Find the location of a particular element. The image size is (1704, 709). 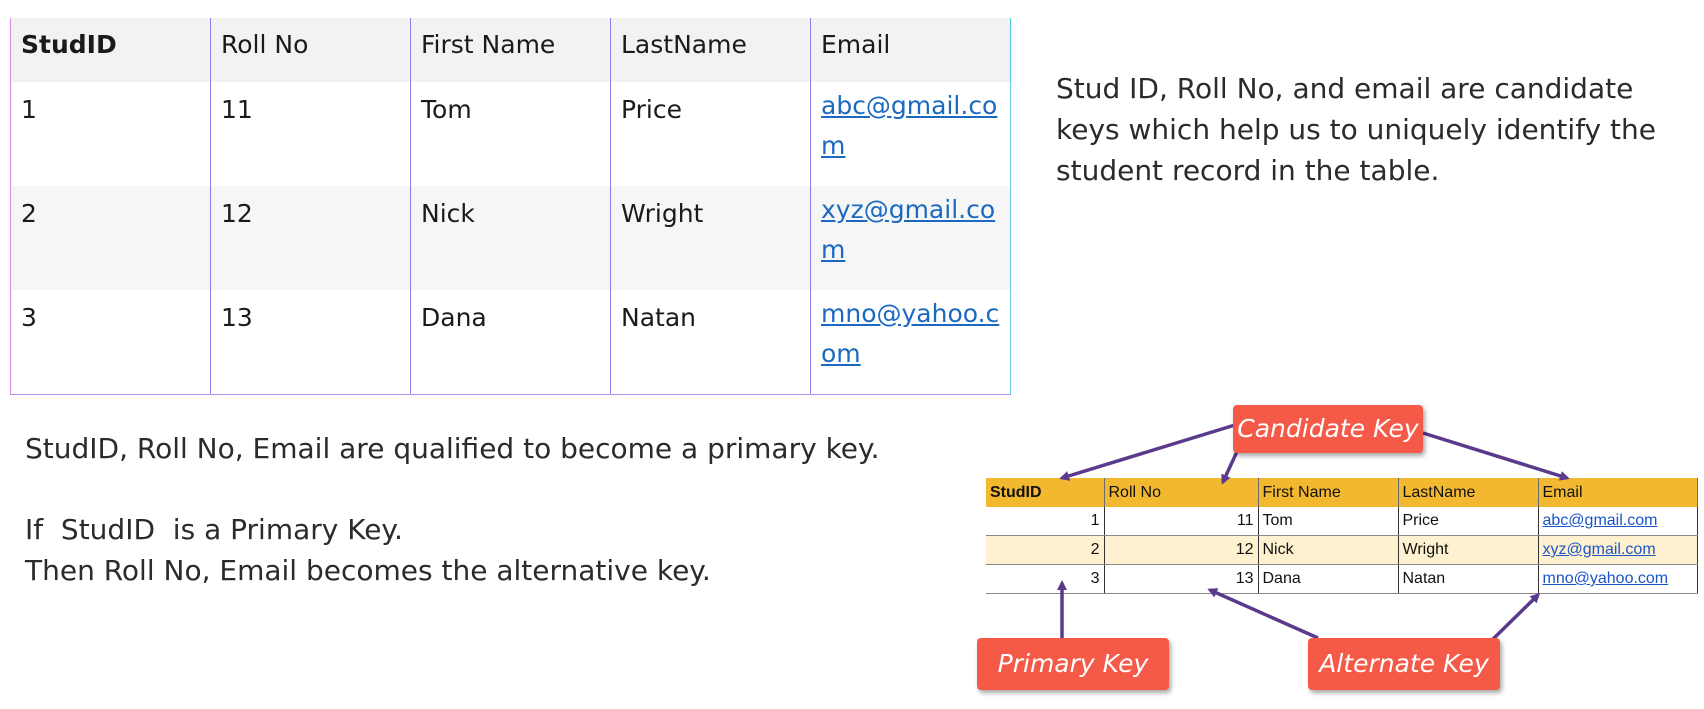

diagram-header-row: StudID Roll No First Name LastName Email is located at coordinates (1342, 492).